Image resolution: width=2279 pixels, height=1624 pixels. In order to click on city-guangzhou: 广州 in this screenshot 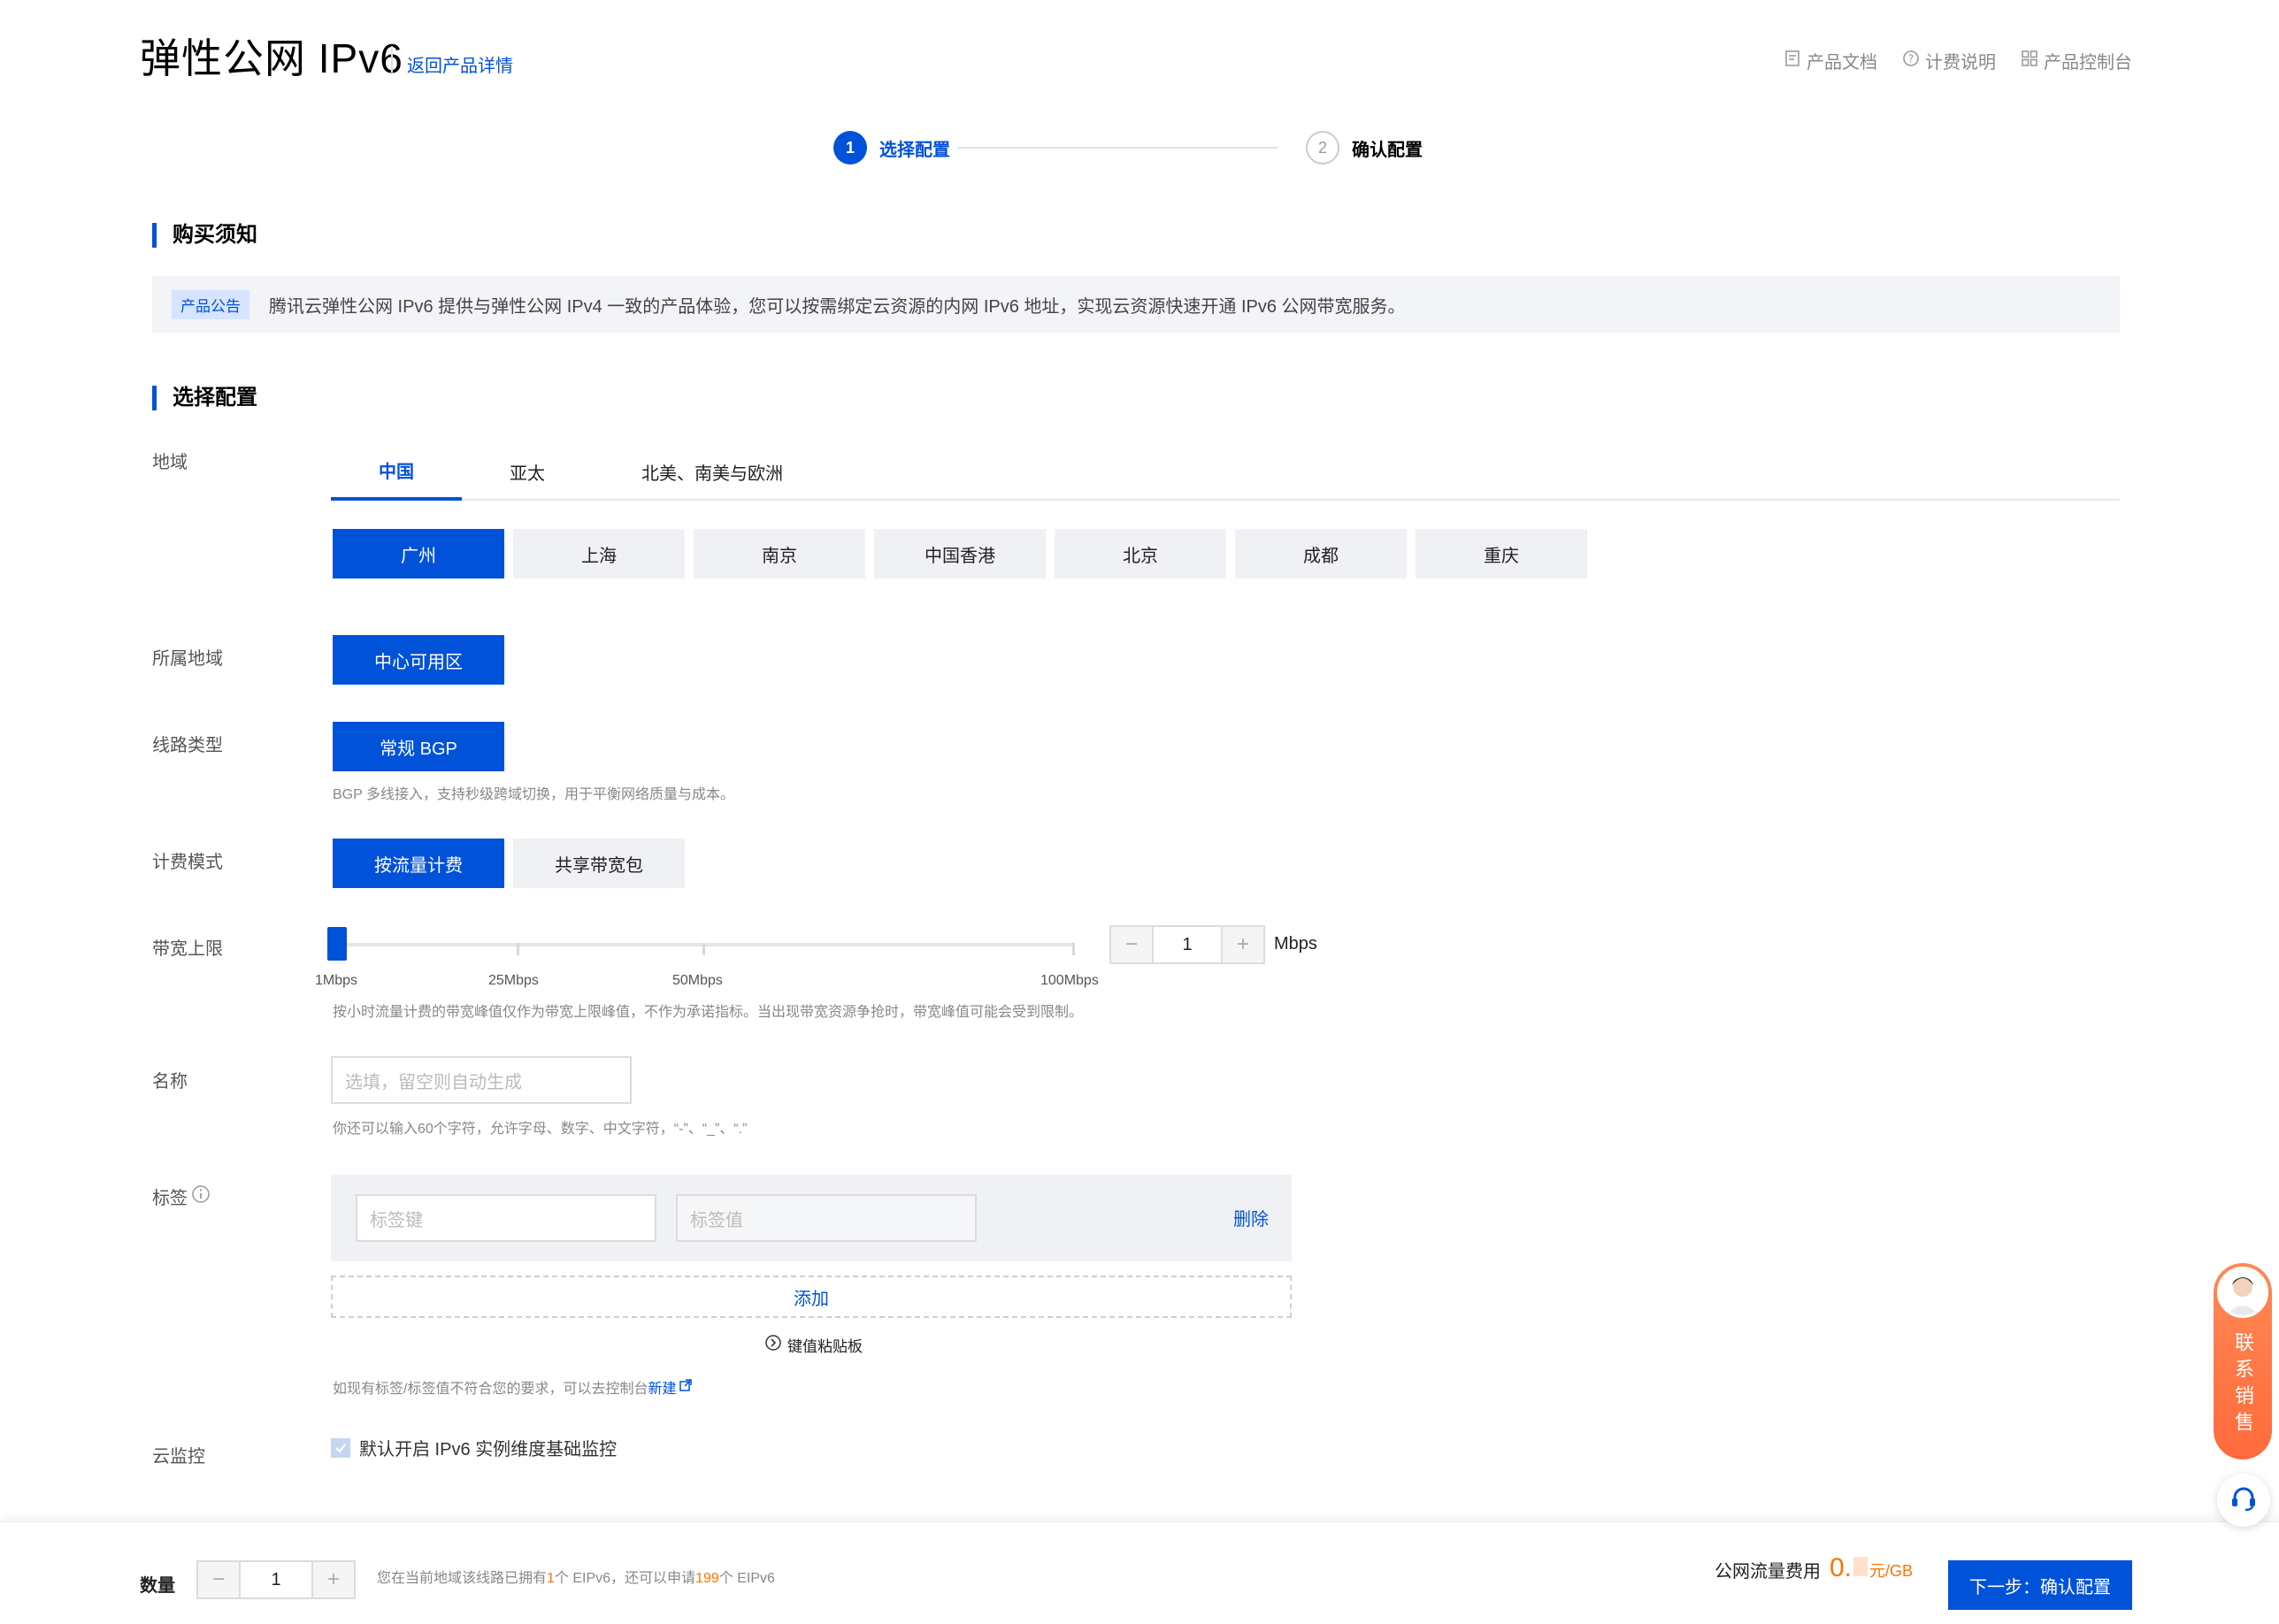, I will do `click(418, 553)`.